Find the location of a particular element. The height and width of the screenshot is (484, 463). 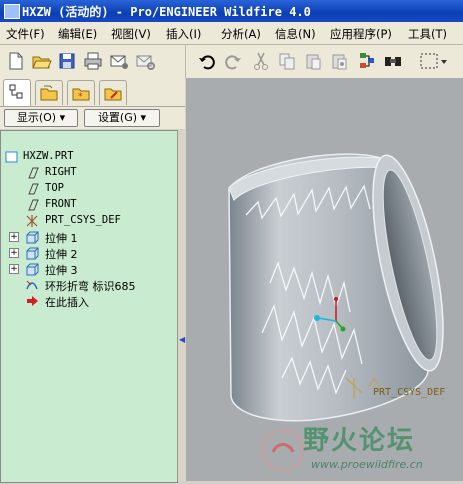

undo-icon is located at coordinates (207, 61).